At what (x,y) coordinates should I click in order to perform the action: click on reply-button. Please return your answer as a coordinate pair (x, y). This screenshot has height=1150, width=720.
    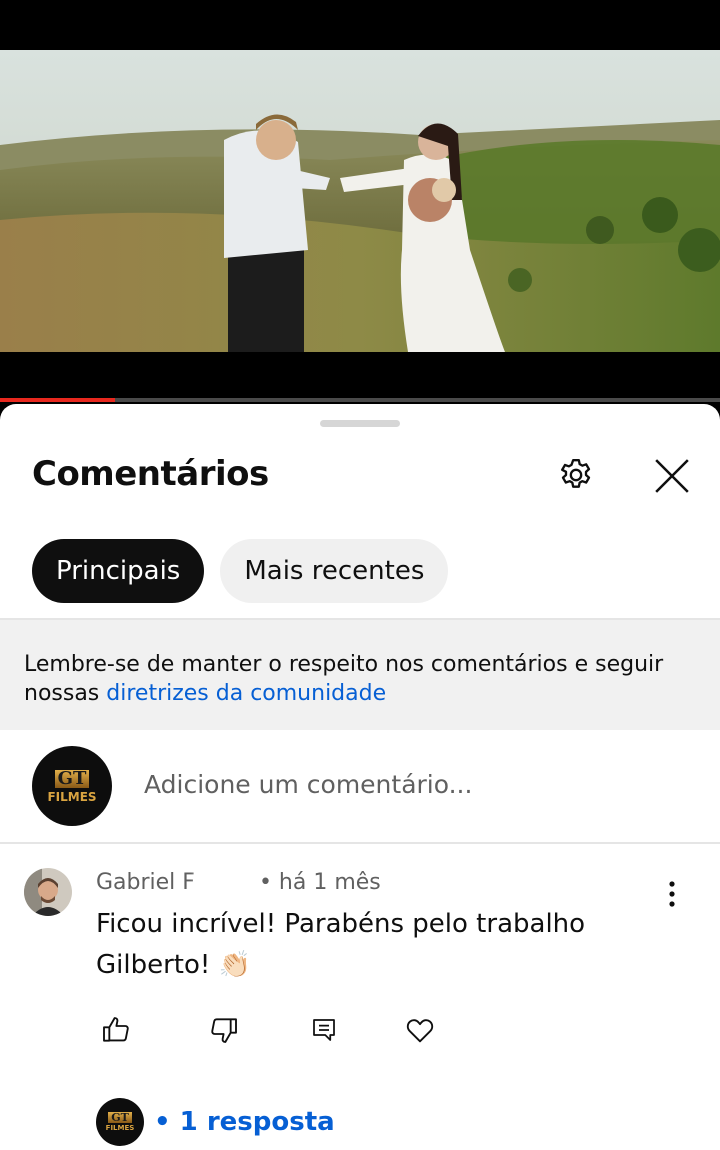
    Looking at the image, I should click on (324, 1030).